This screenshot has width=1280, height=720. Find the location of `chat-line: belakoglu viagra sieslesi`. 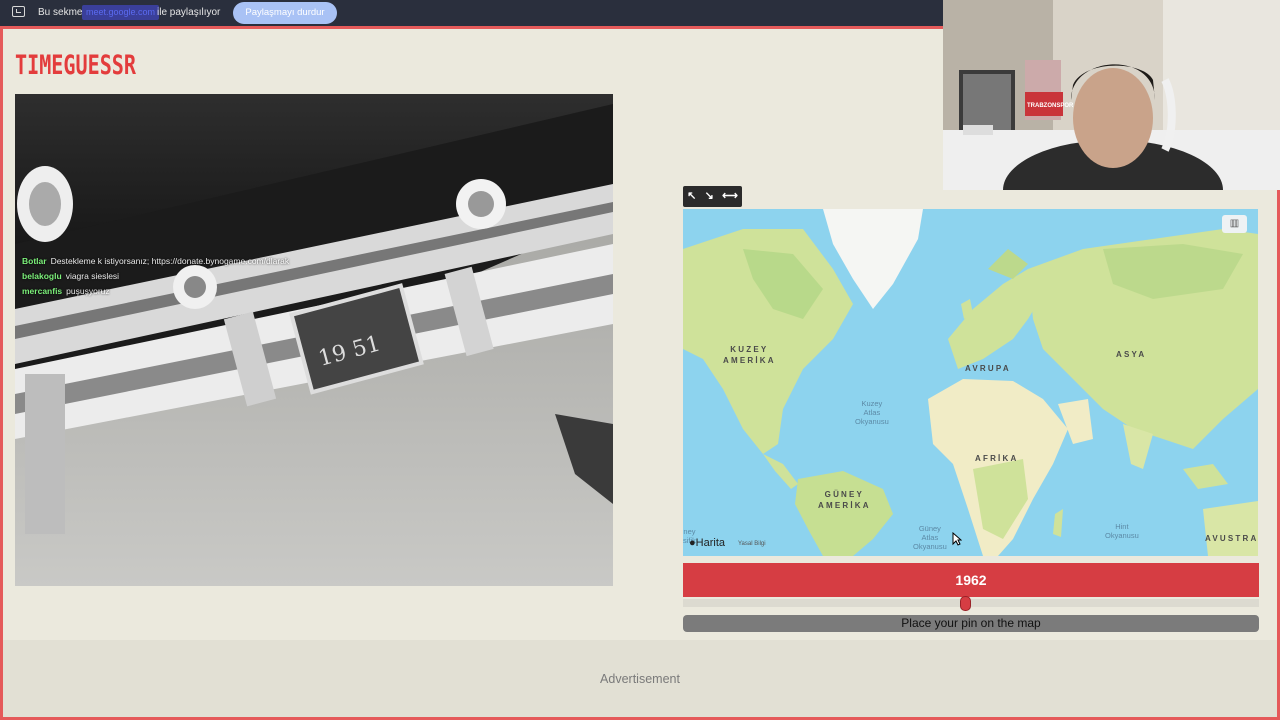

chat-line: belakoglu viagra sieslesi is located at coordinates (155, 276).